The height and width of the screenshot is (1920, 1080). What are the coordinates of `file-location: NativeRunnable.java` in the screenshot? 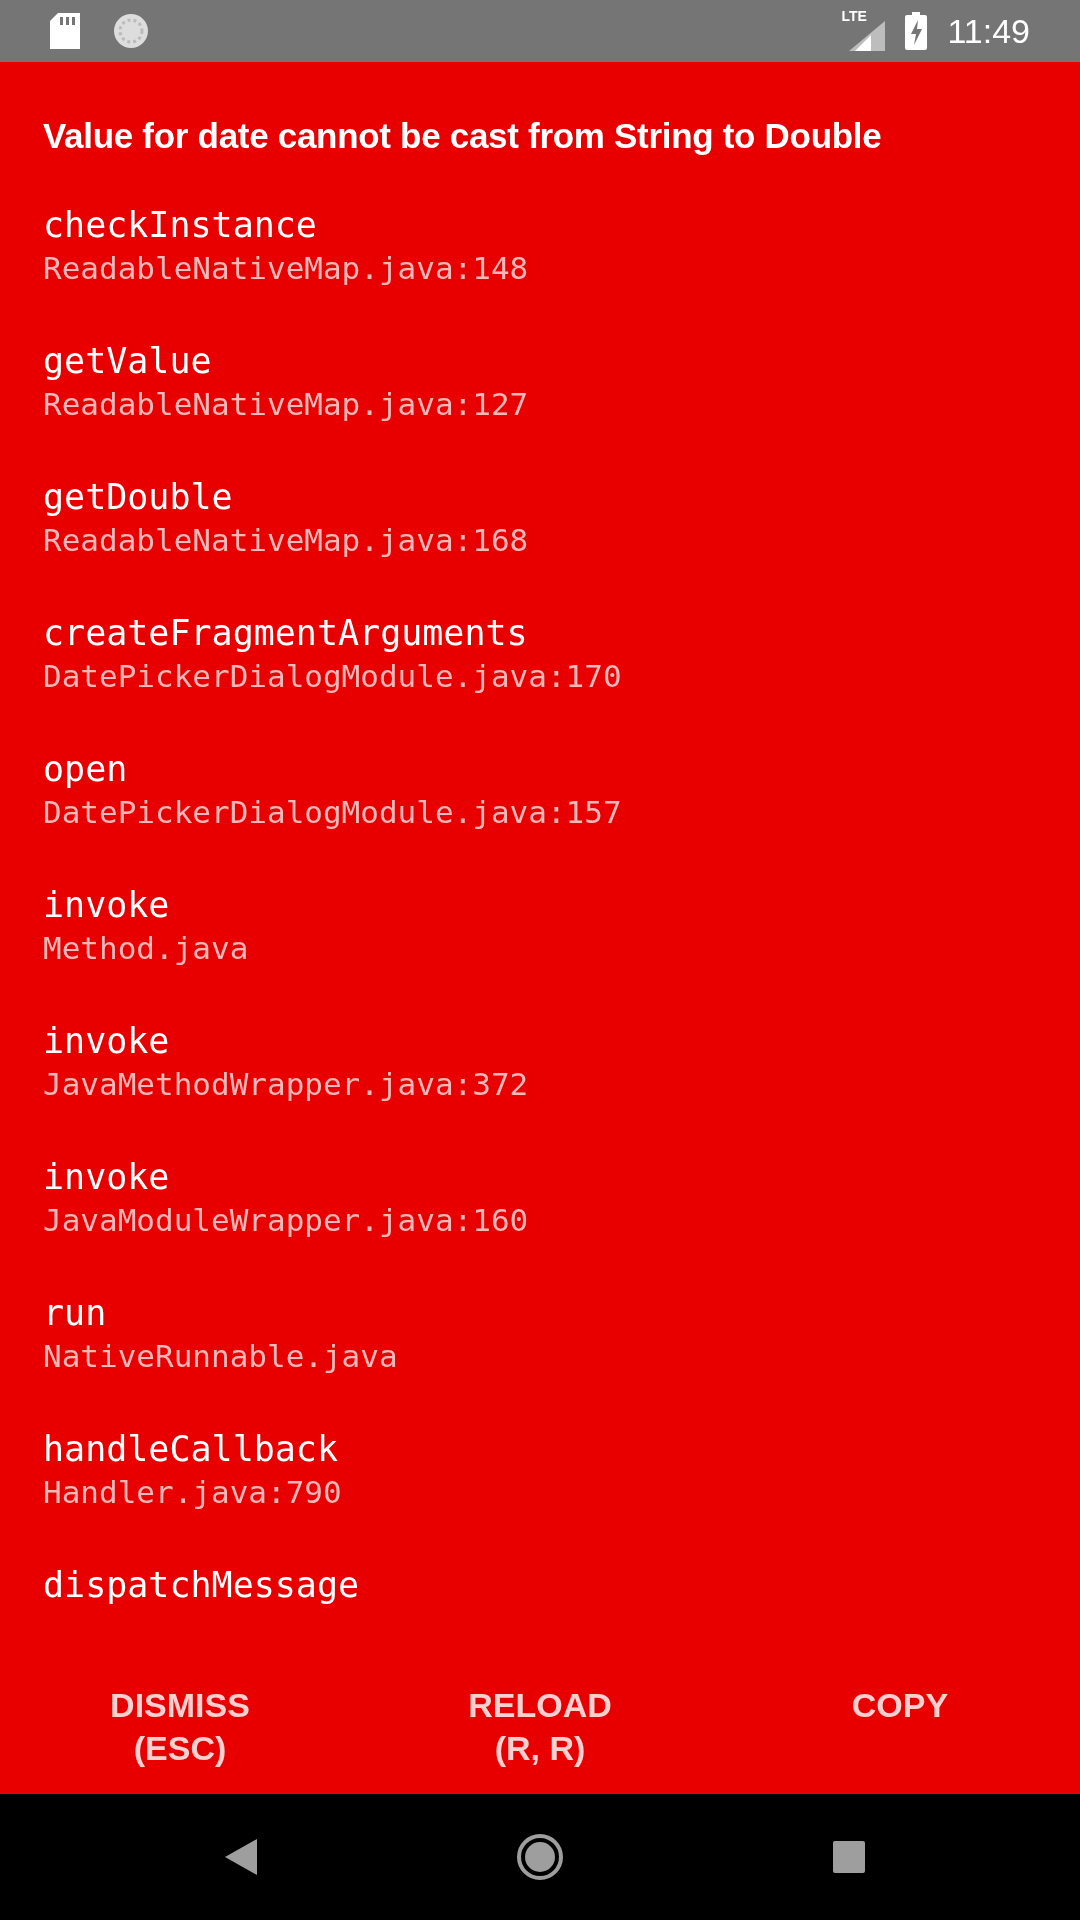 It's located at (220, 1356).